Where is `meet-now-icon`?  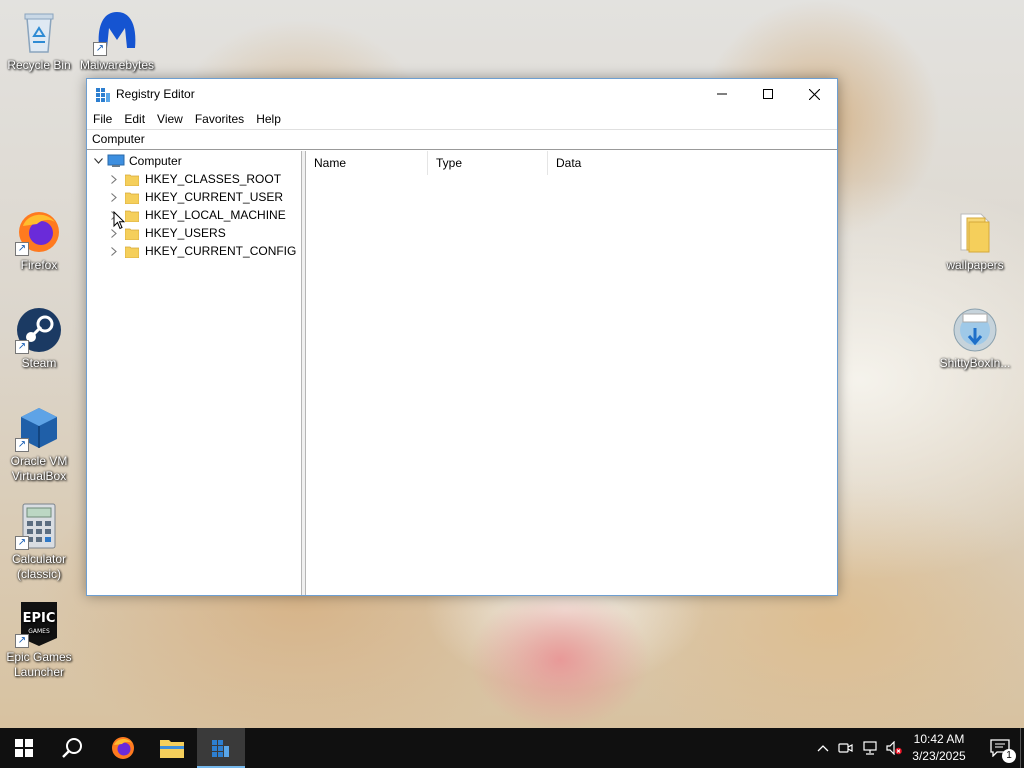 meet-now-icon is located at coordinates (846, 748).